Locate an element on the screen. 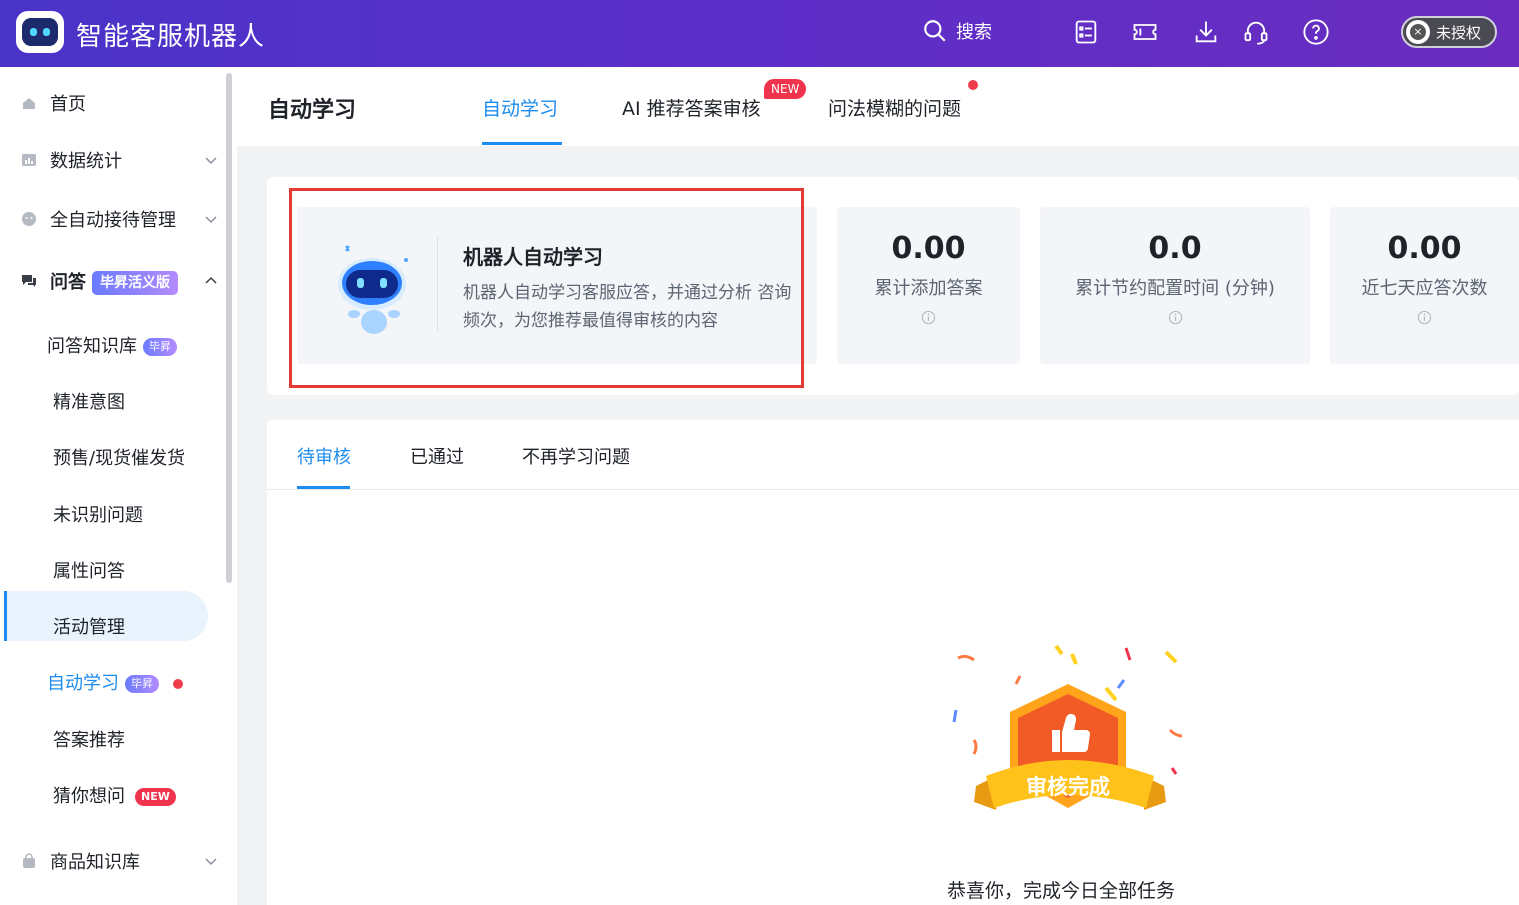  bisheng-badge: 毕昇活义版 is located at coordinates (135, 282).